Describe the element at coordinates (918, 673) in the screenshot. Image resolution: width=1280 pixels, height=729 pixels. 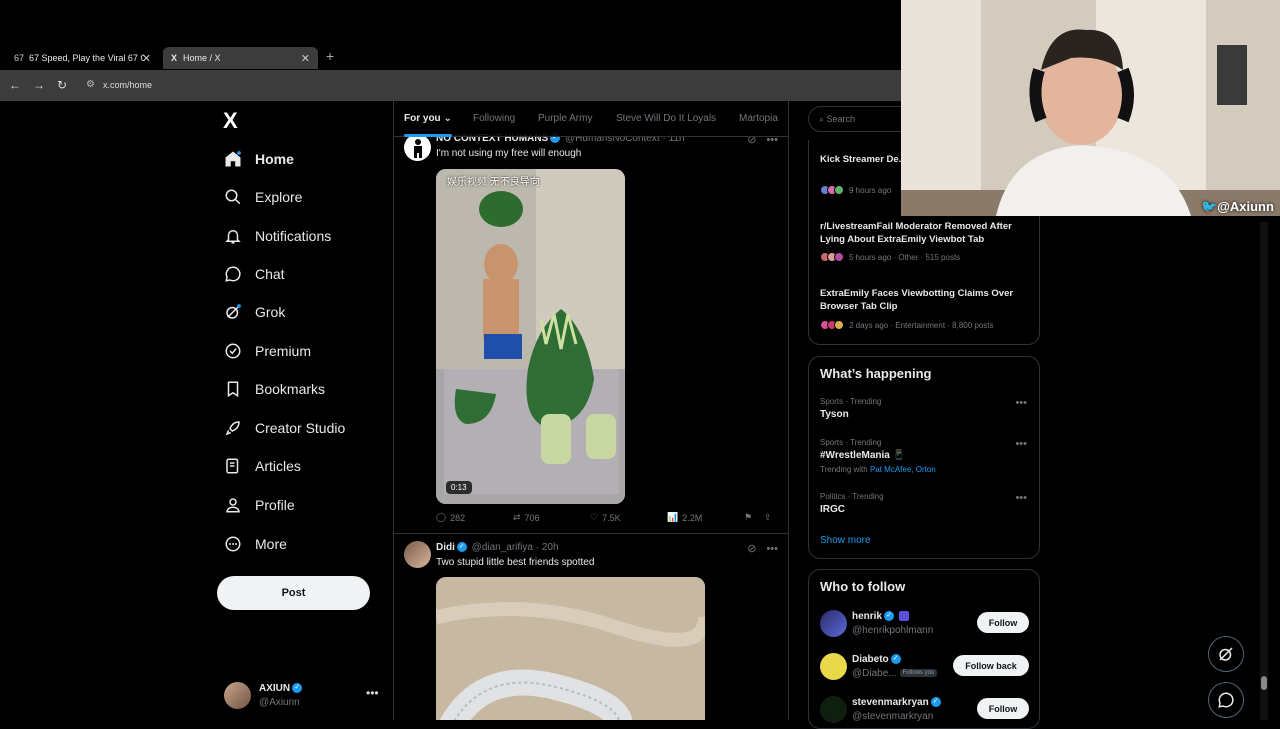
I see `follows-you-badge: Follows you` at that location.